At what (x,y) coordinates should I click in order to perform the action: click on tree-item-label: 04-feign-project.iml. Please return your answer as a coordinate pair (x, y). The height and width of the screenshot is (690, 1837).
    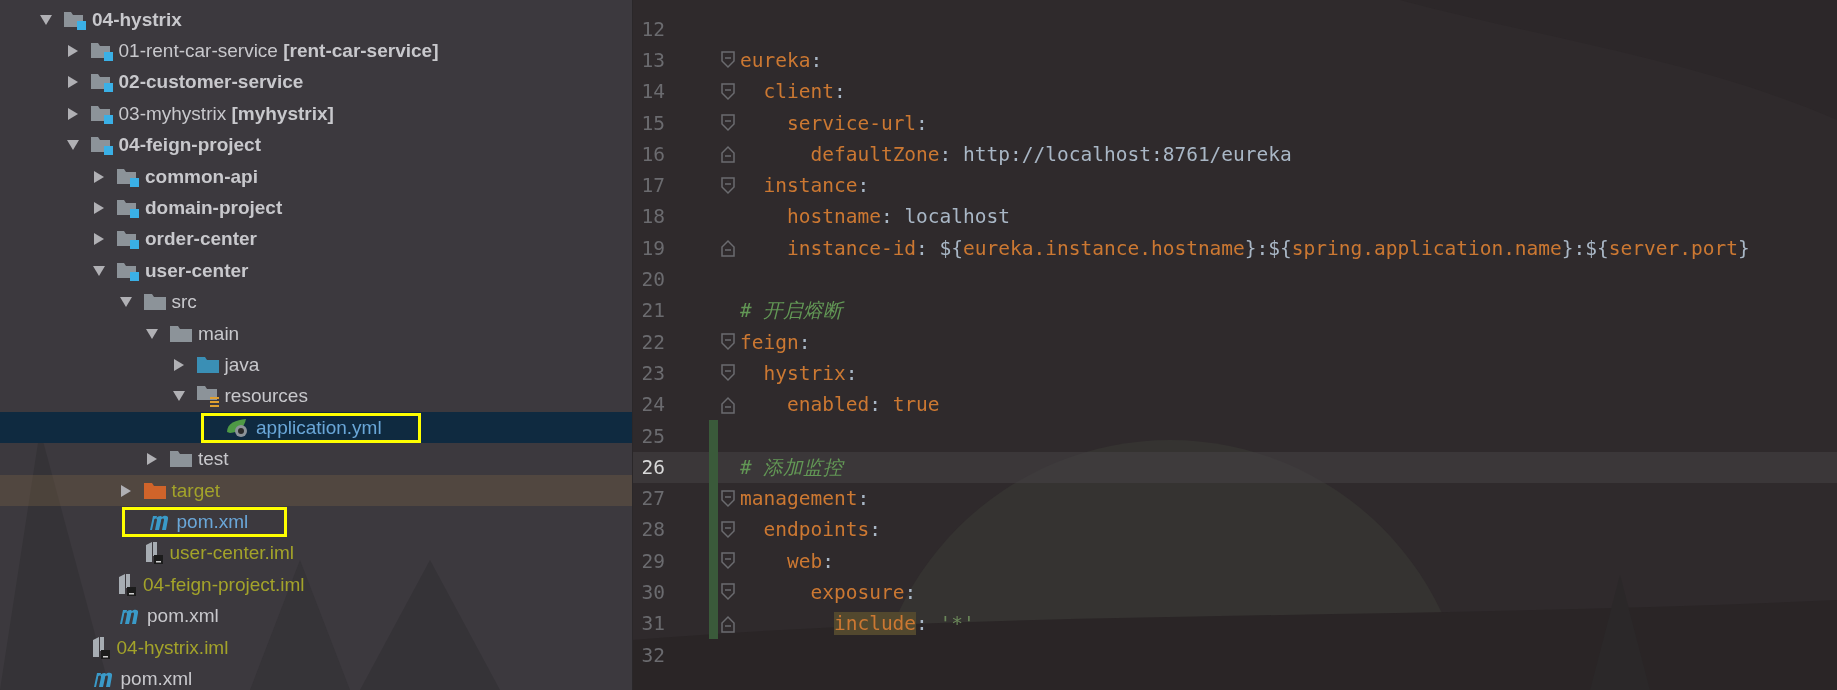
    Looking at the image, I should click on (224, 584).